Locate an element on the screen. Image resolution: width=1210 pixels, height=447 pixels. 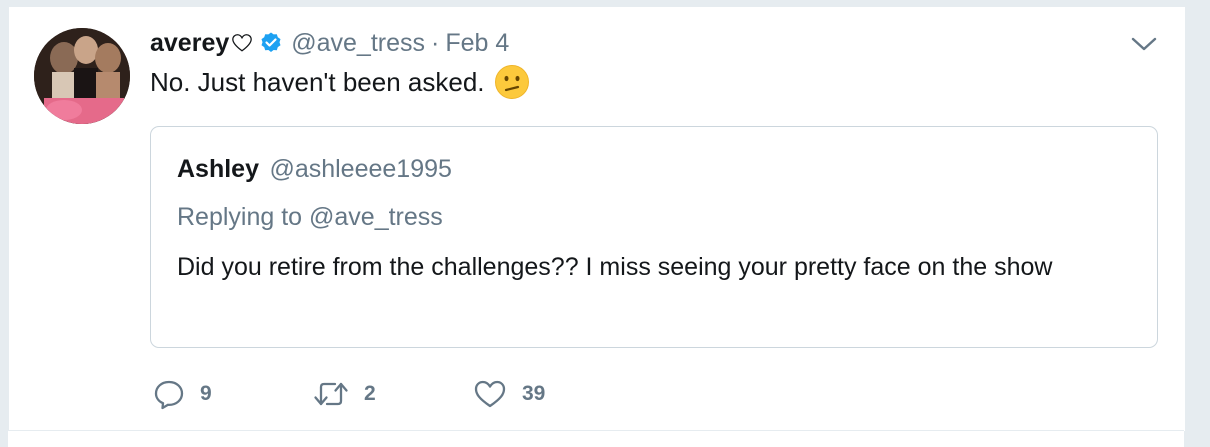
quoted-tweet-header: Ashley @ashleeee1995 is located at coordinates (314, 169).